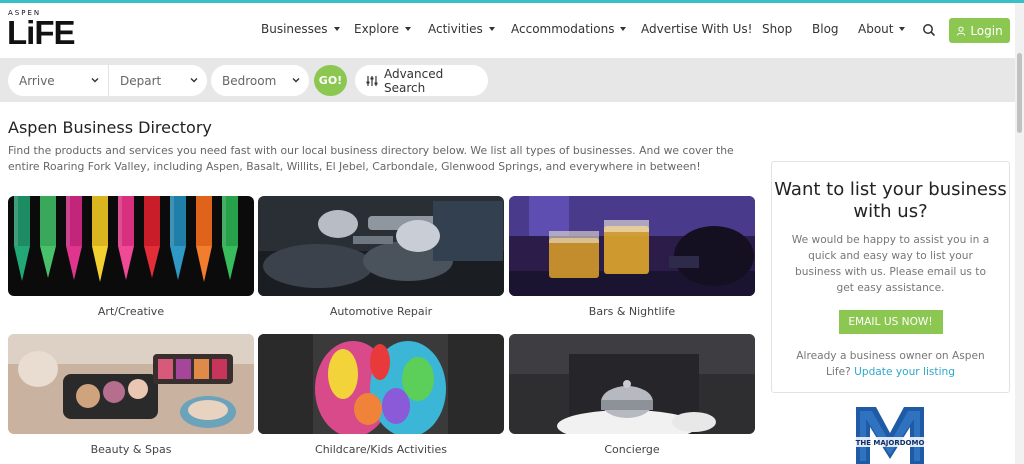 The width and height of the screenshot is (1024, 464). I want to click on childcare-kids-image, so click(381, 384).